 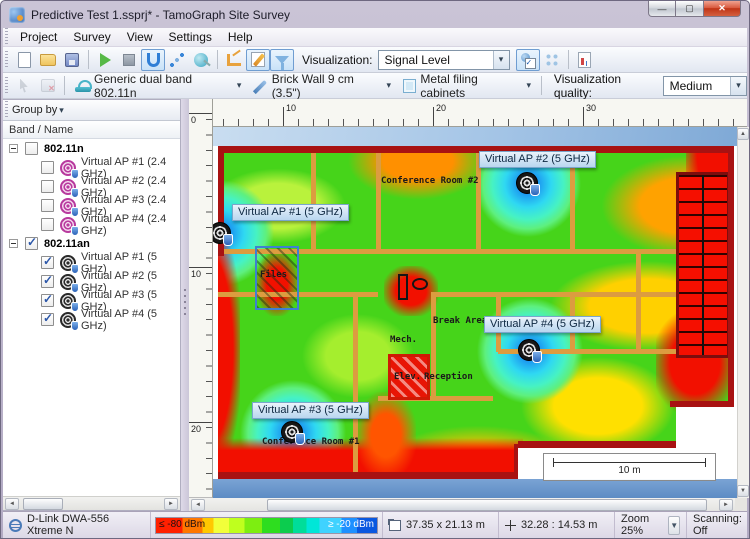 I want to click on scroll-up-icon: ▲, so click(x=743, y=134).